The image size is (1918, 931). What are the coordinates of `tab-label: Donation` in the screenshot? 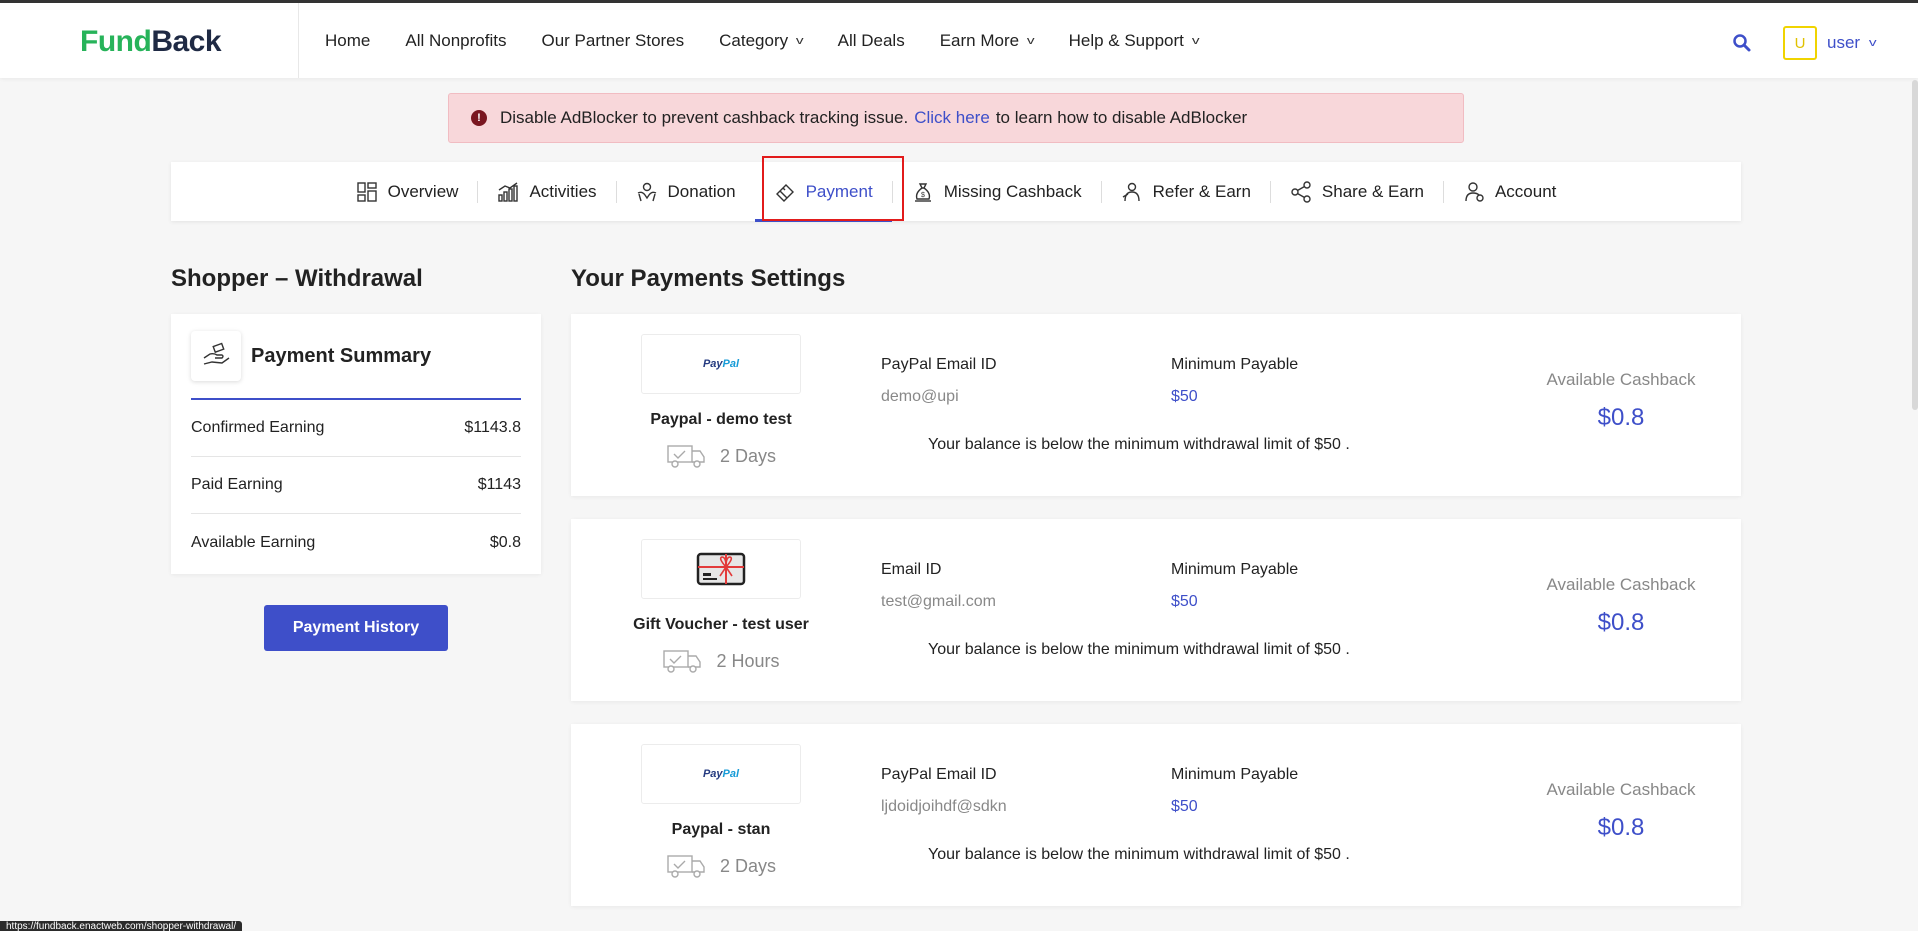 It's located at (701, 191).